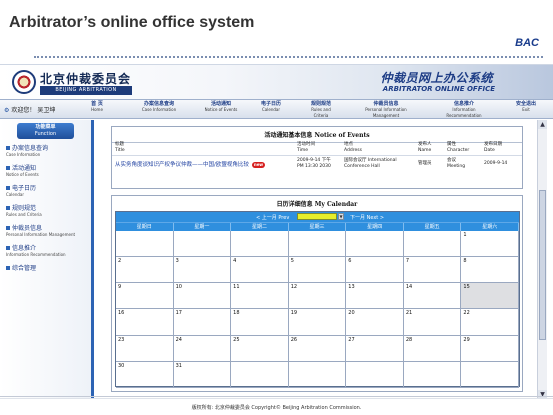 The image size is (553, 415). I want to click on calendar-day-cell: 26, so click(317, 348).